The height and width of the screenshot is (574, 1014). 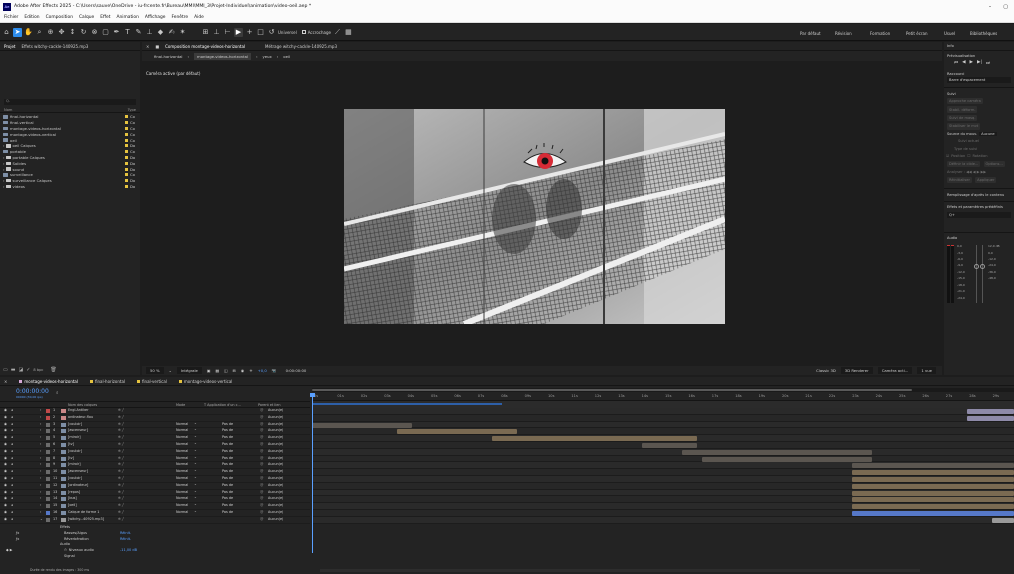 I want to click on pan-tool-icon: ✥, so click(x=61, y=32).